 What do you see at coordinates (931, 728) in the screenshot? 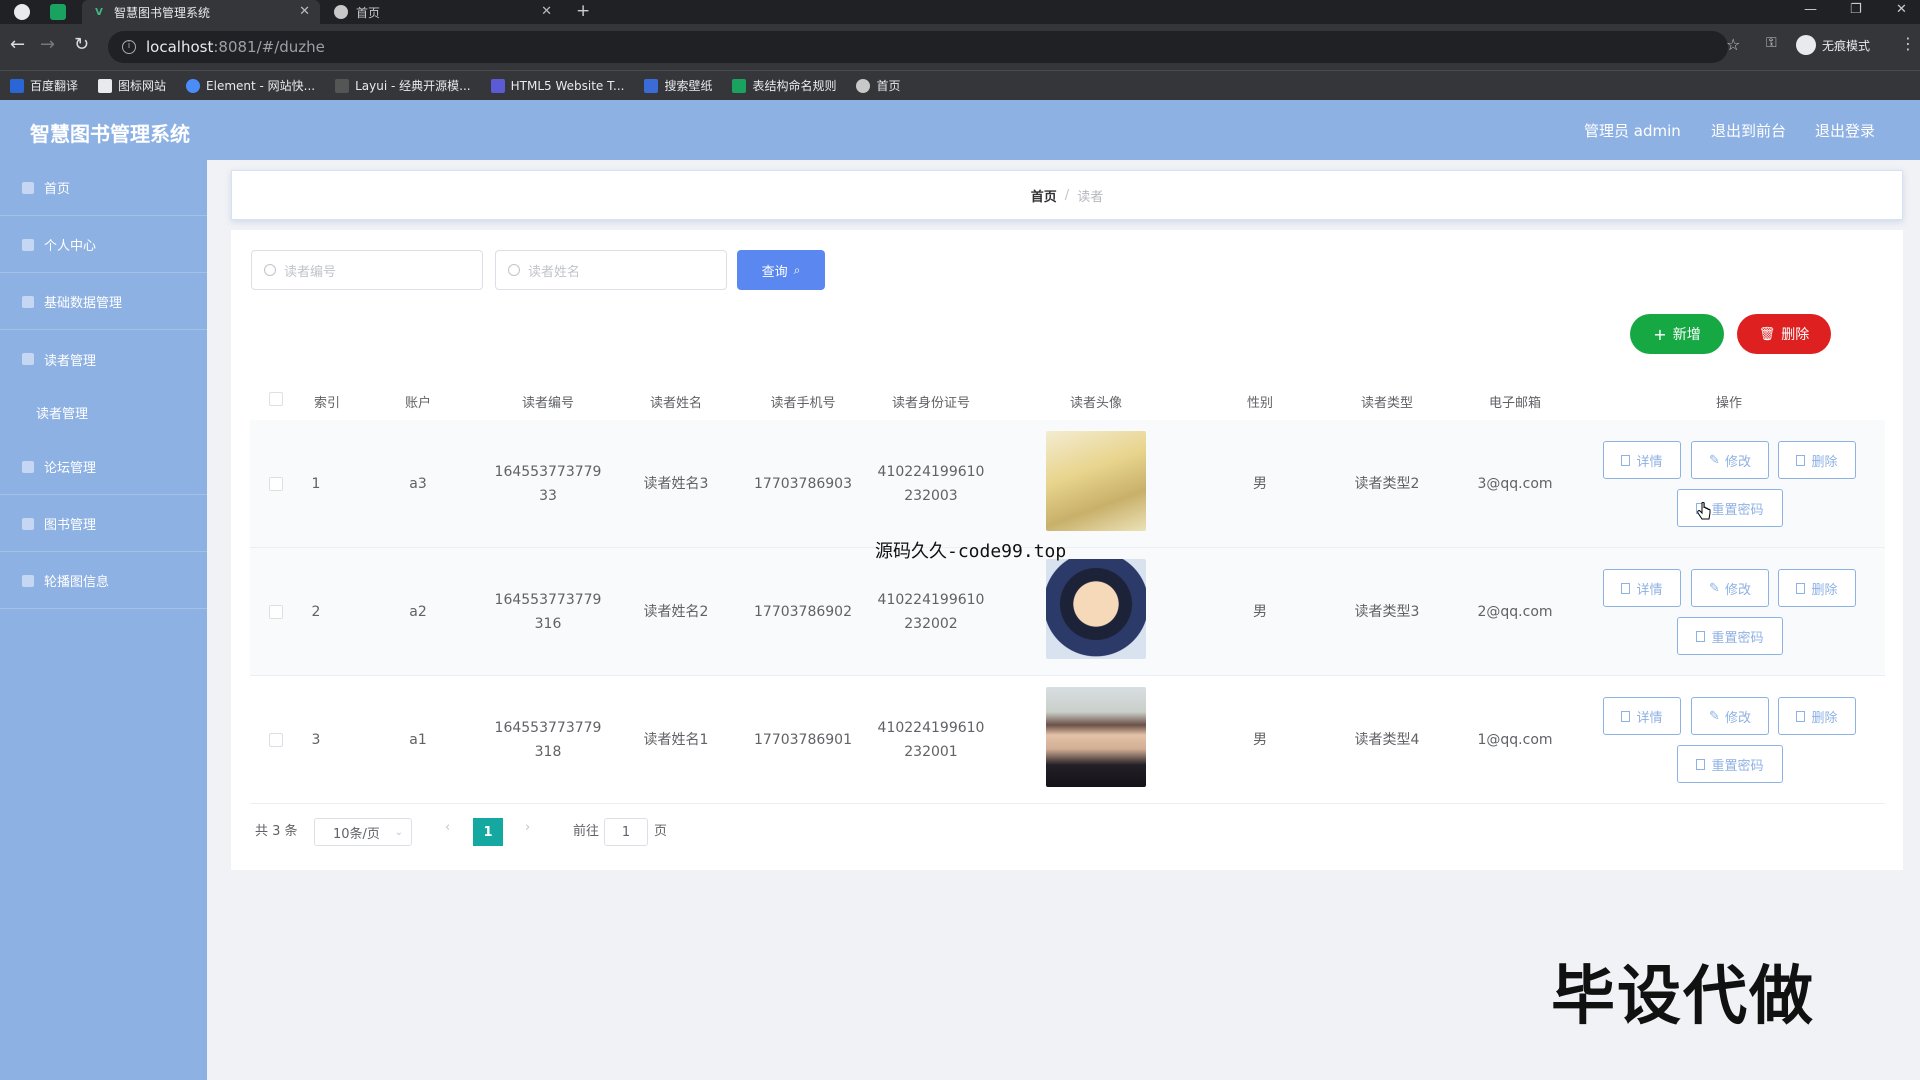
I see `cell-id-number: 410224199610` at bounding box center [931, 728].